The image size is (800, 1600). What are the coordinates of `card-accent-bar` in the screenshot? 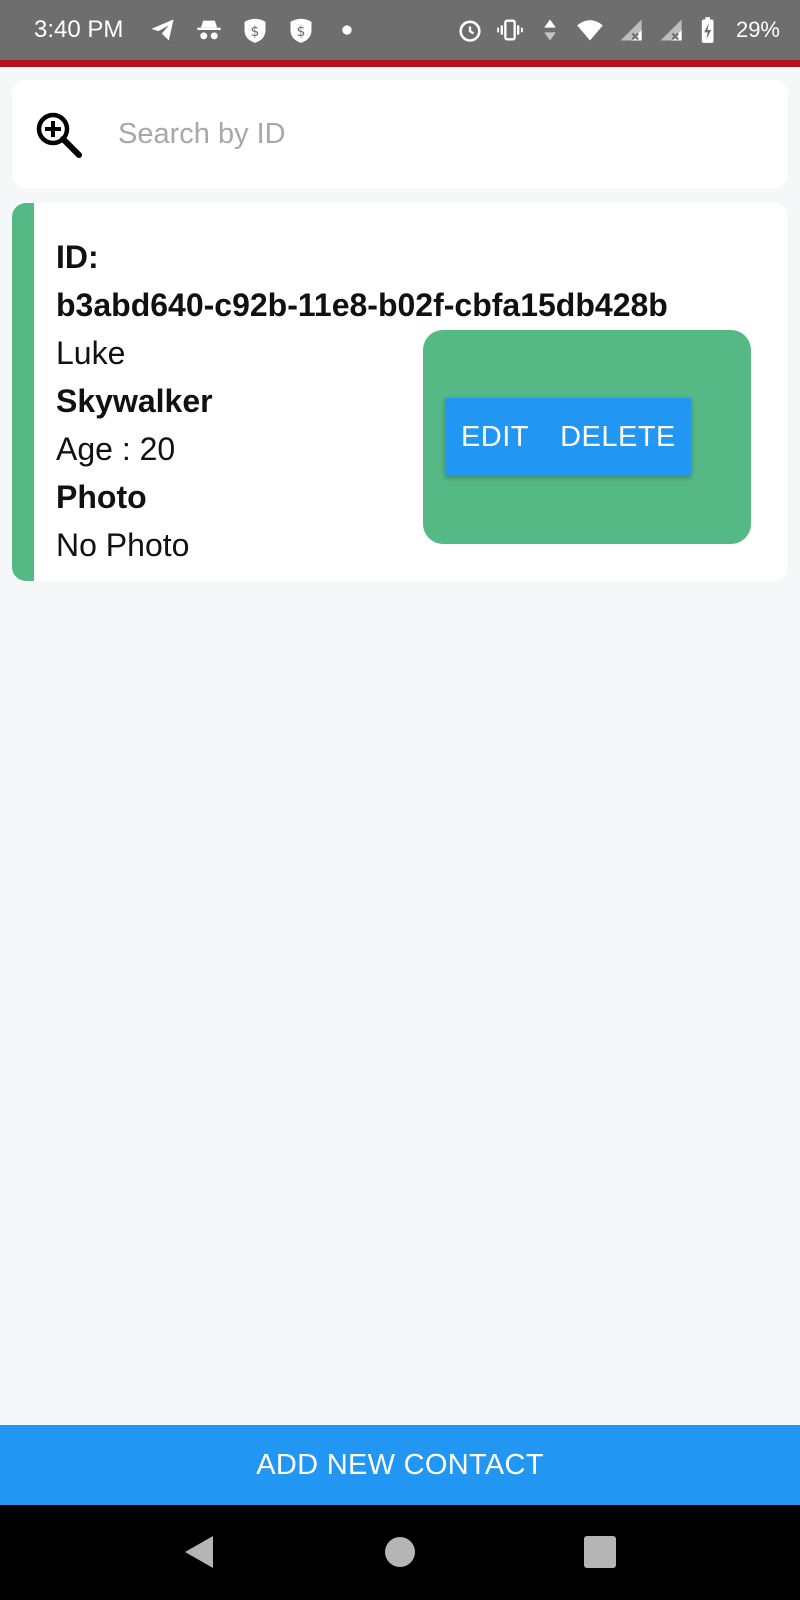 It's located at (23, 392).